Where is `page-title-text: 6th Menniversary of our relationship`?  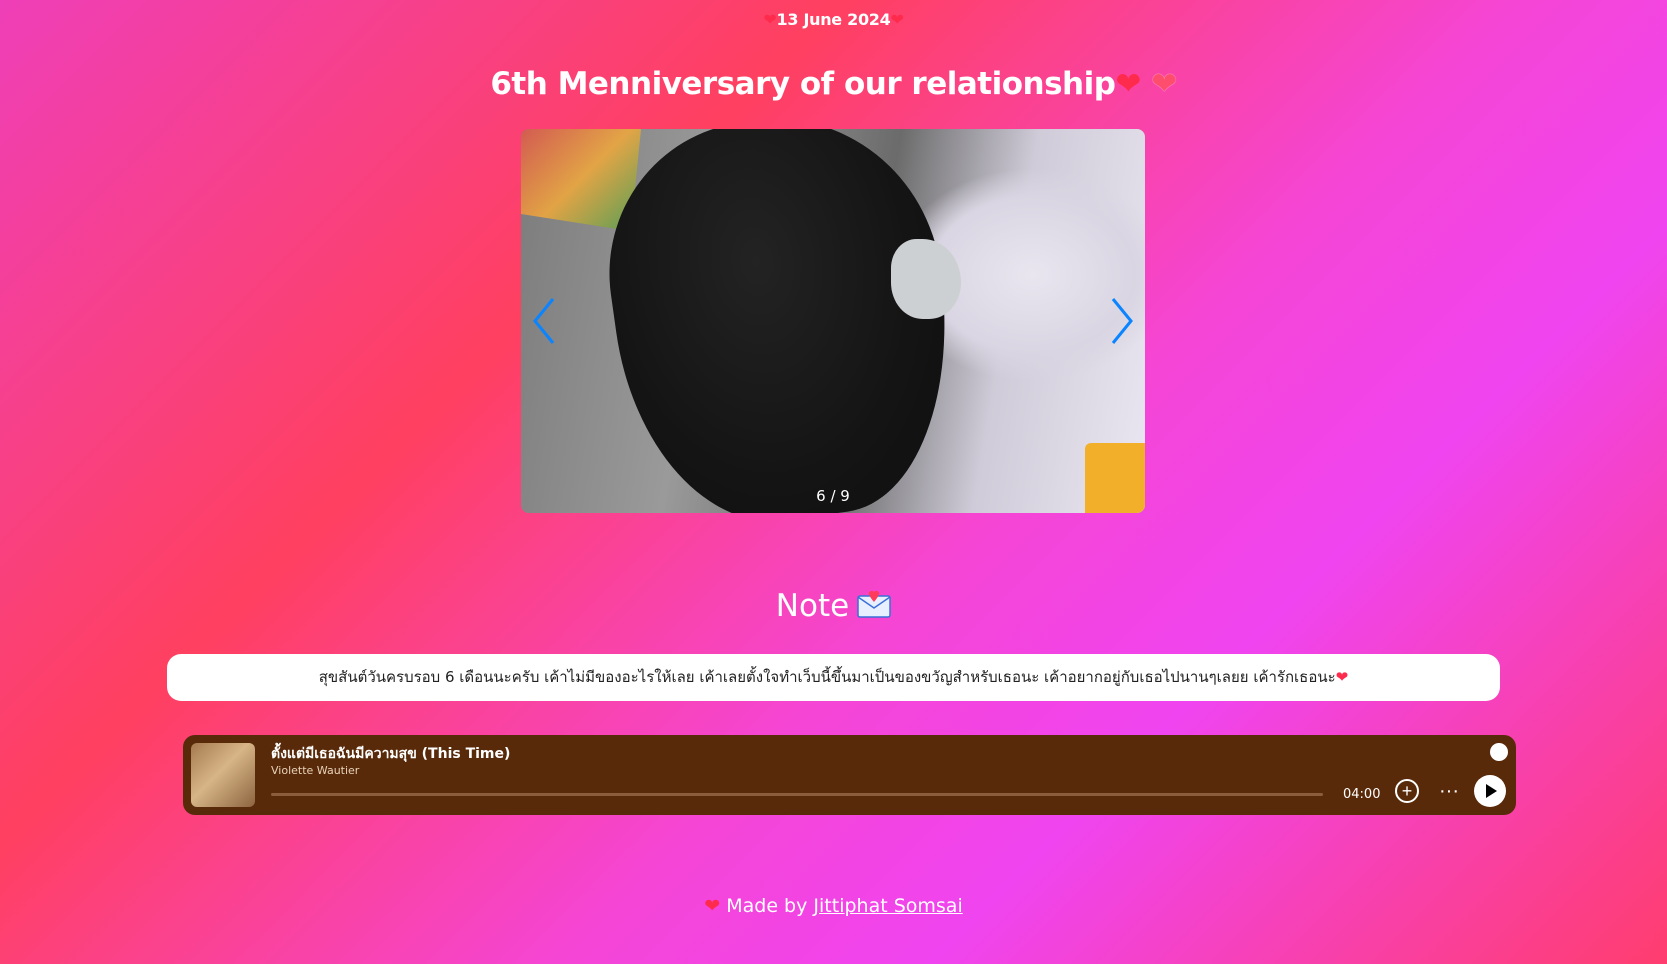 page-title-text: 6th Menniversary of our relationship is located at coordinates (803, 84).